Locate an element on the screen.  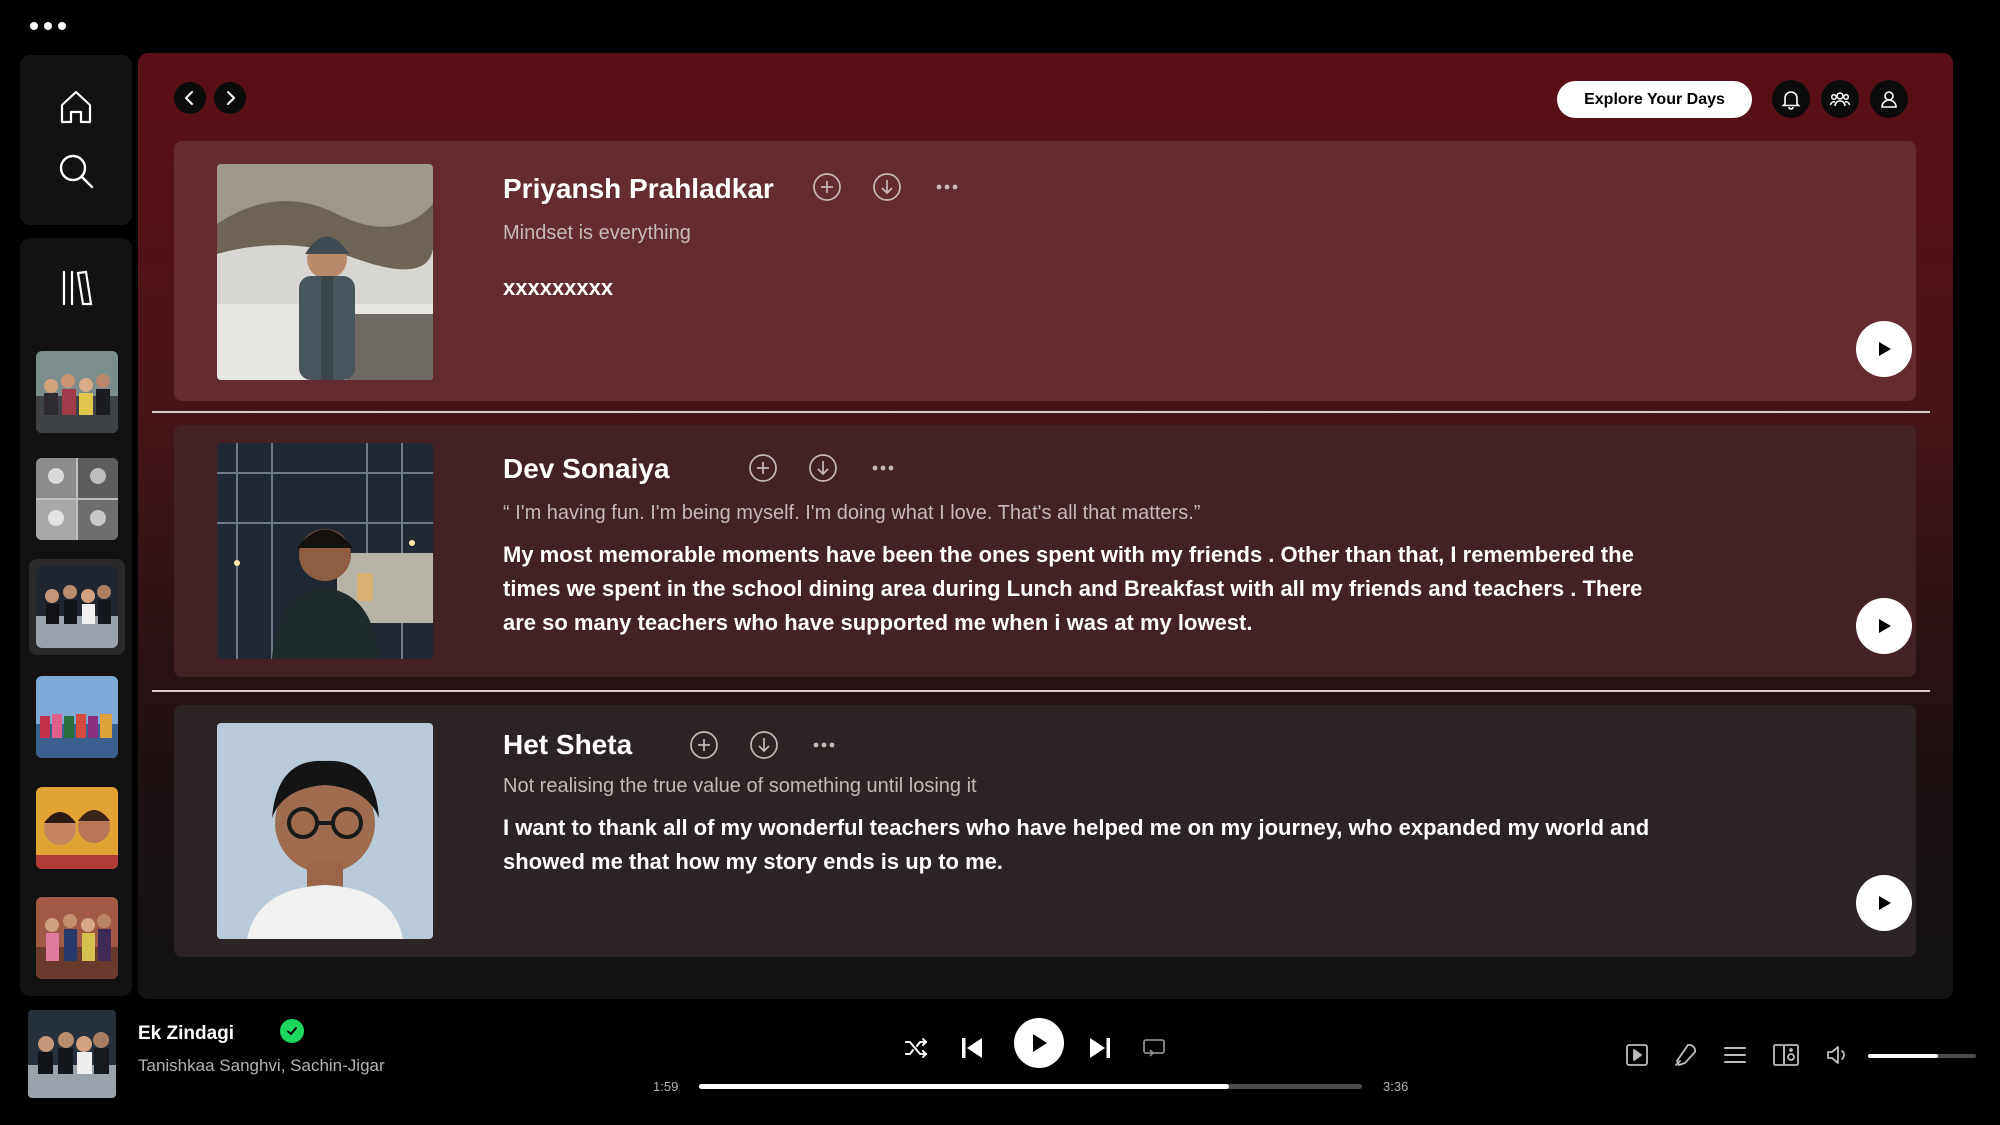
profile-button is located at coordinates (1889, 99).